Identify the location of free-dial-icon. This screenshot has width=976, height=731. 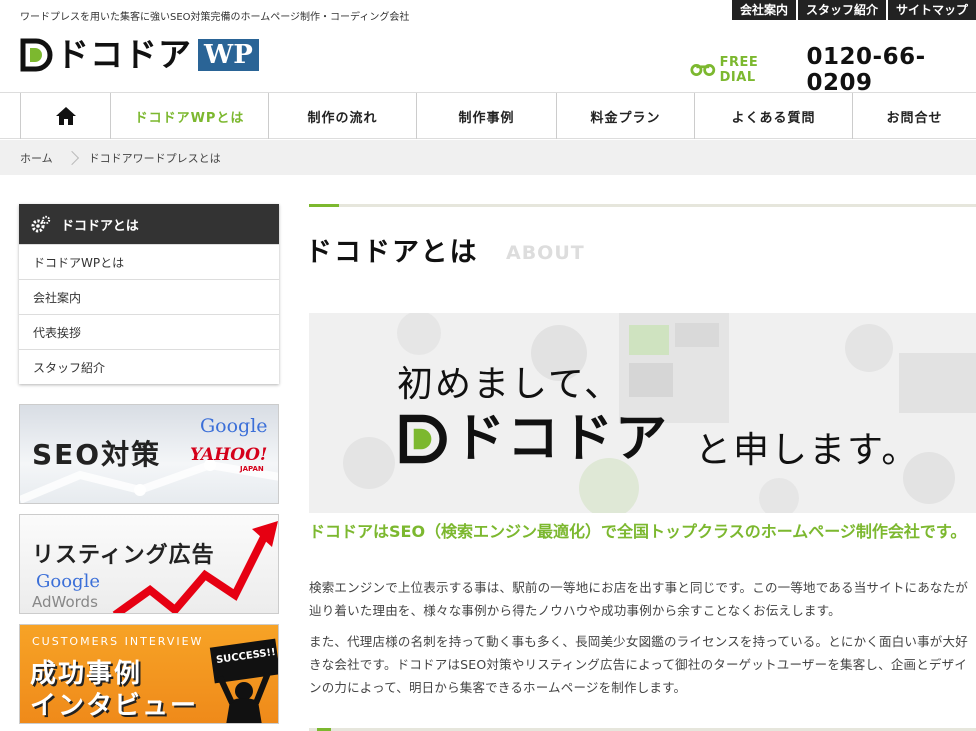
(703, 70).